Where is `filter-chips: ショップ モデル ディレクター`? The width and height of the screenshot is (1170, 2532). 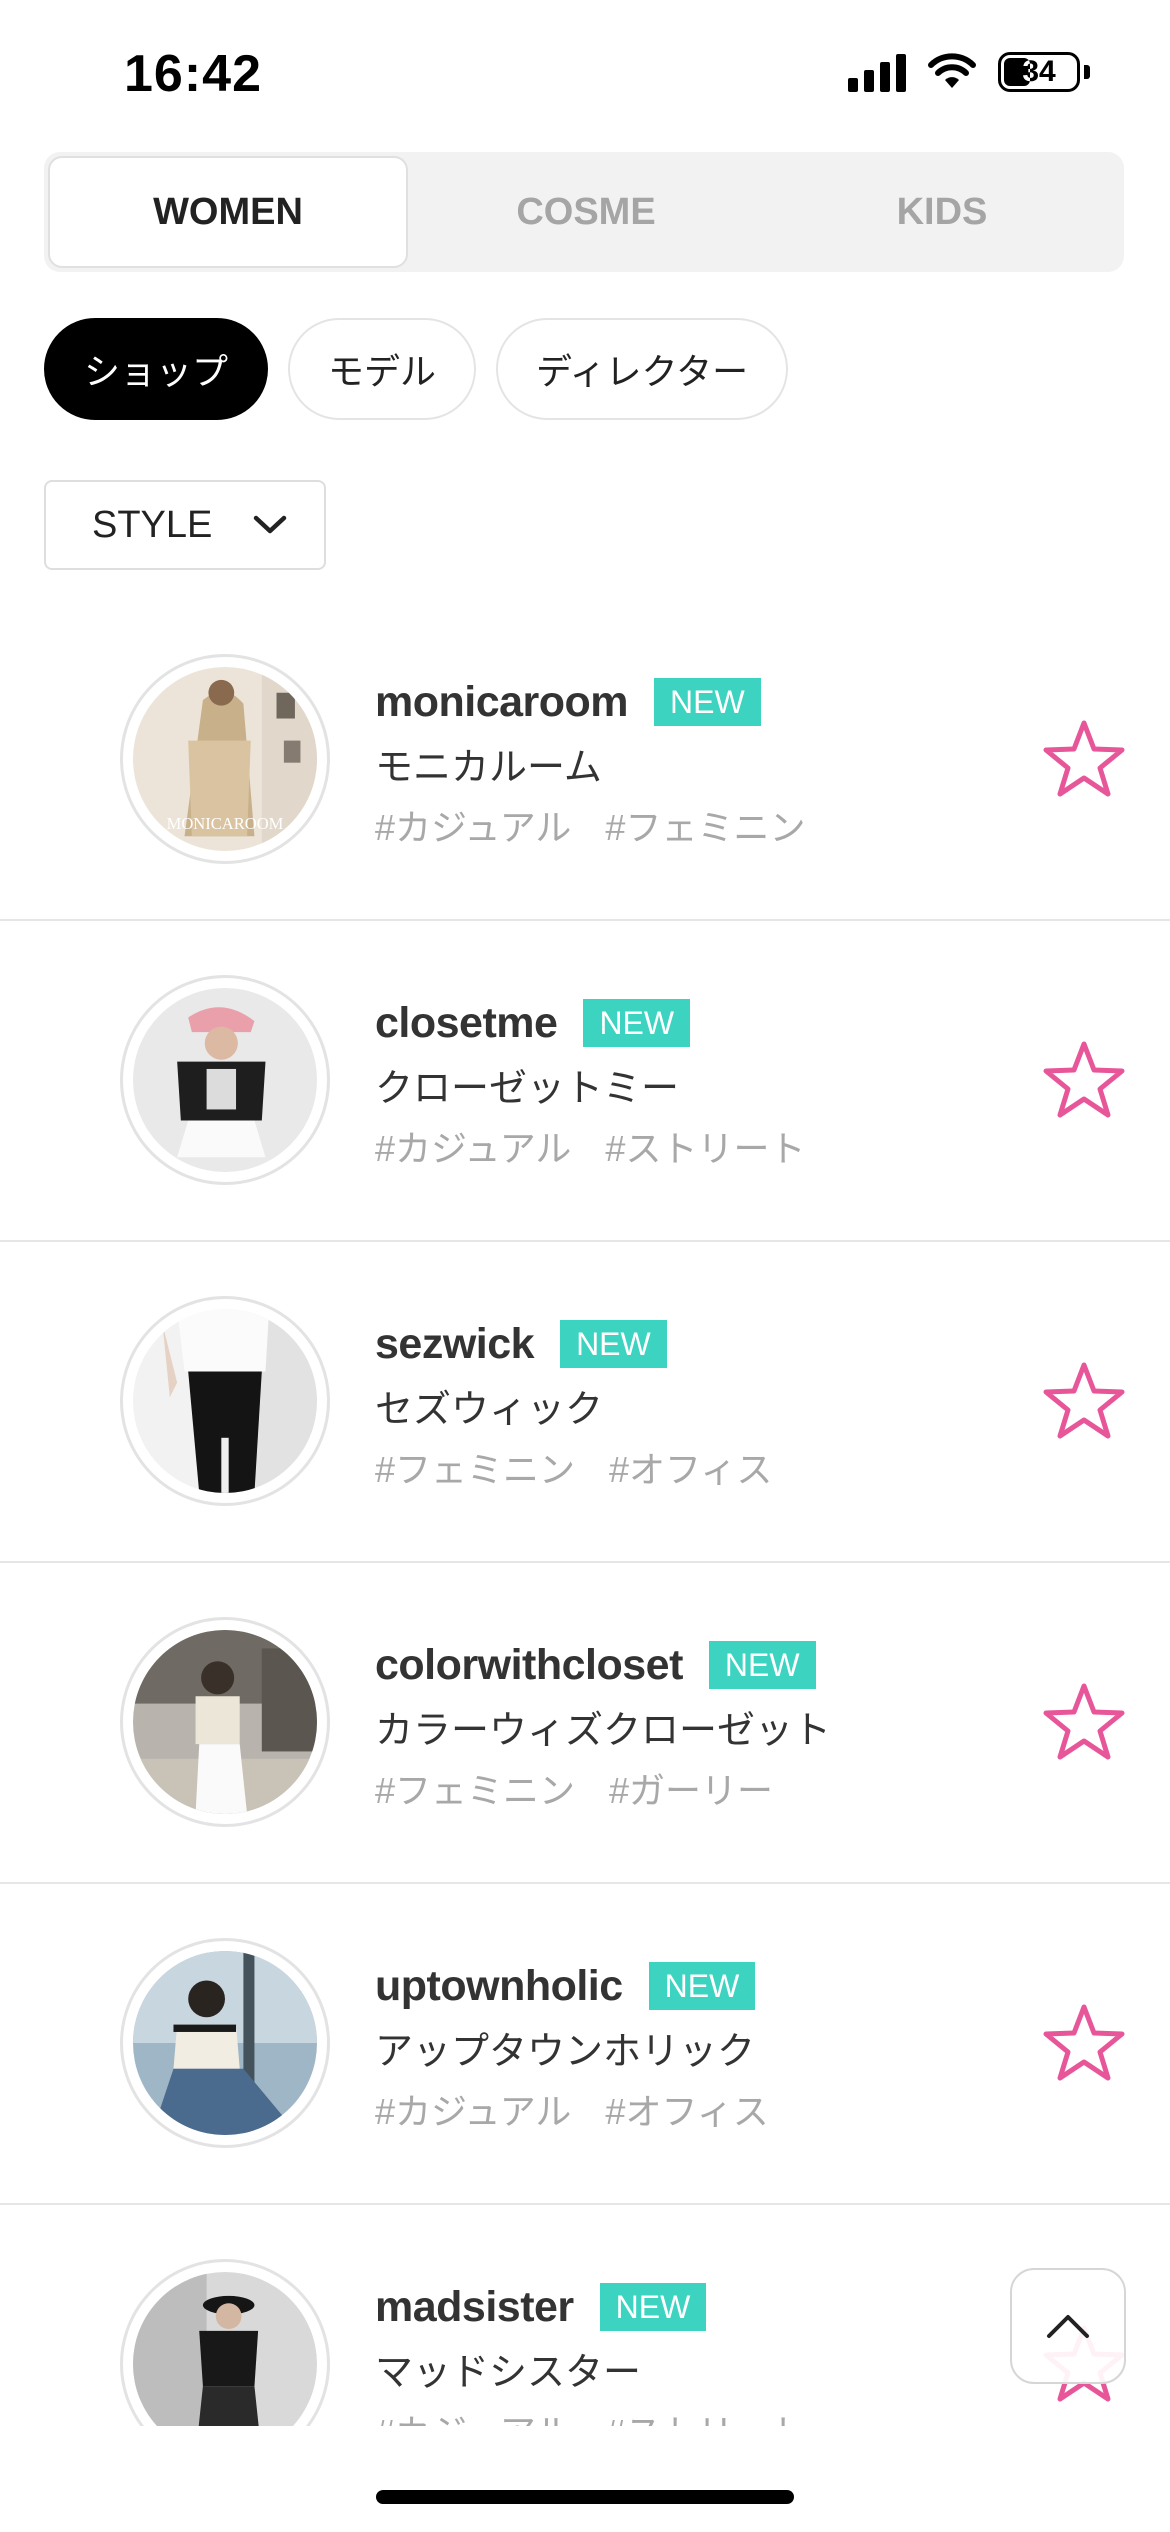
filter-chips: ショップ モデル ディレクター is located at coordinates (416, 369).